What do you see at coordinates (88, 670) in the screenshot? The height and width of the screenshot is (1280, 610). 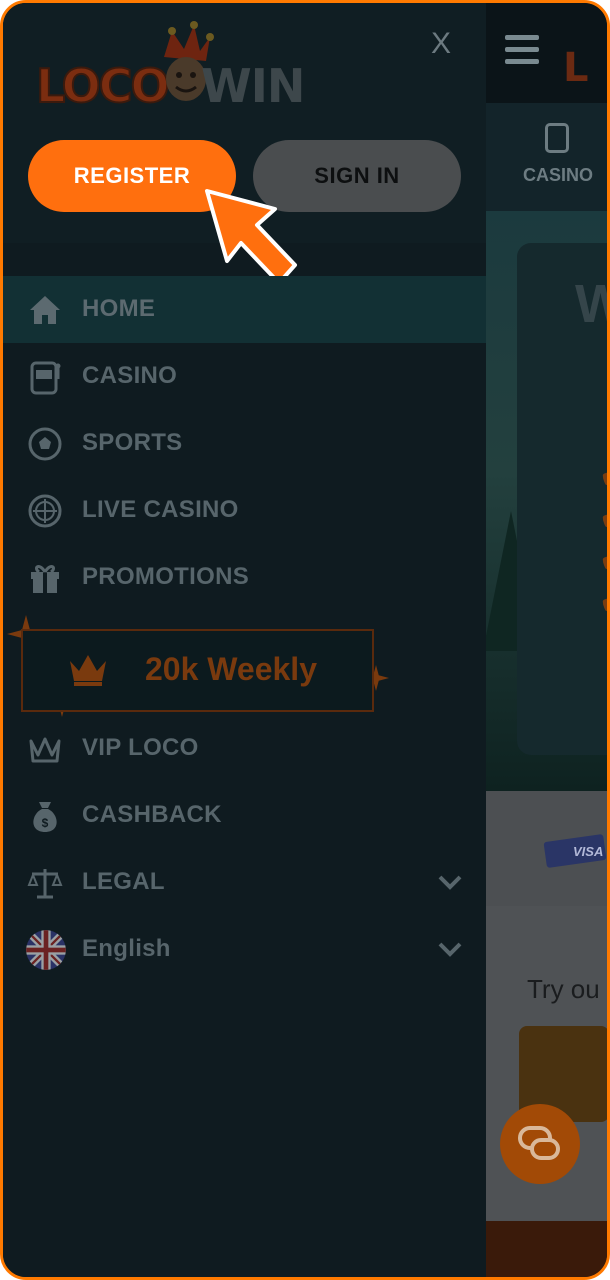 I see `crown-icon` at bounding box center [88, 670].